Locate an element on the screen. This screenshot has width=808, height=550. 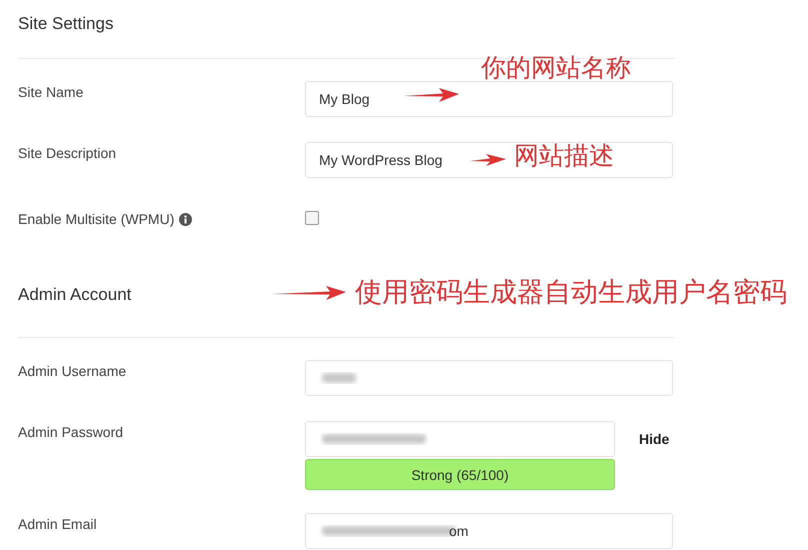
section-title: Site Settings is located at coordinates (66, 24).